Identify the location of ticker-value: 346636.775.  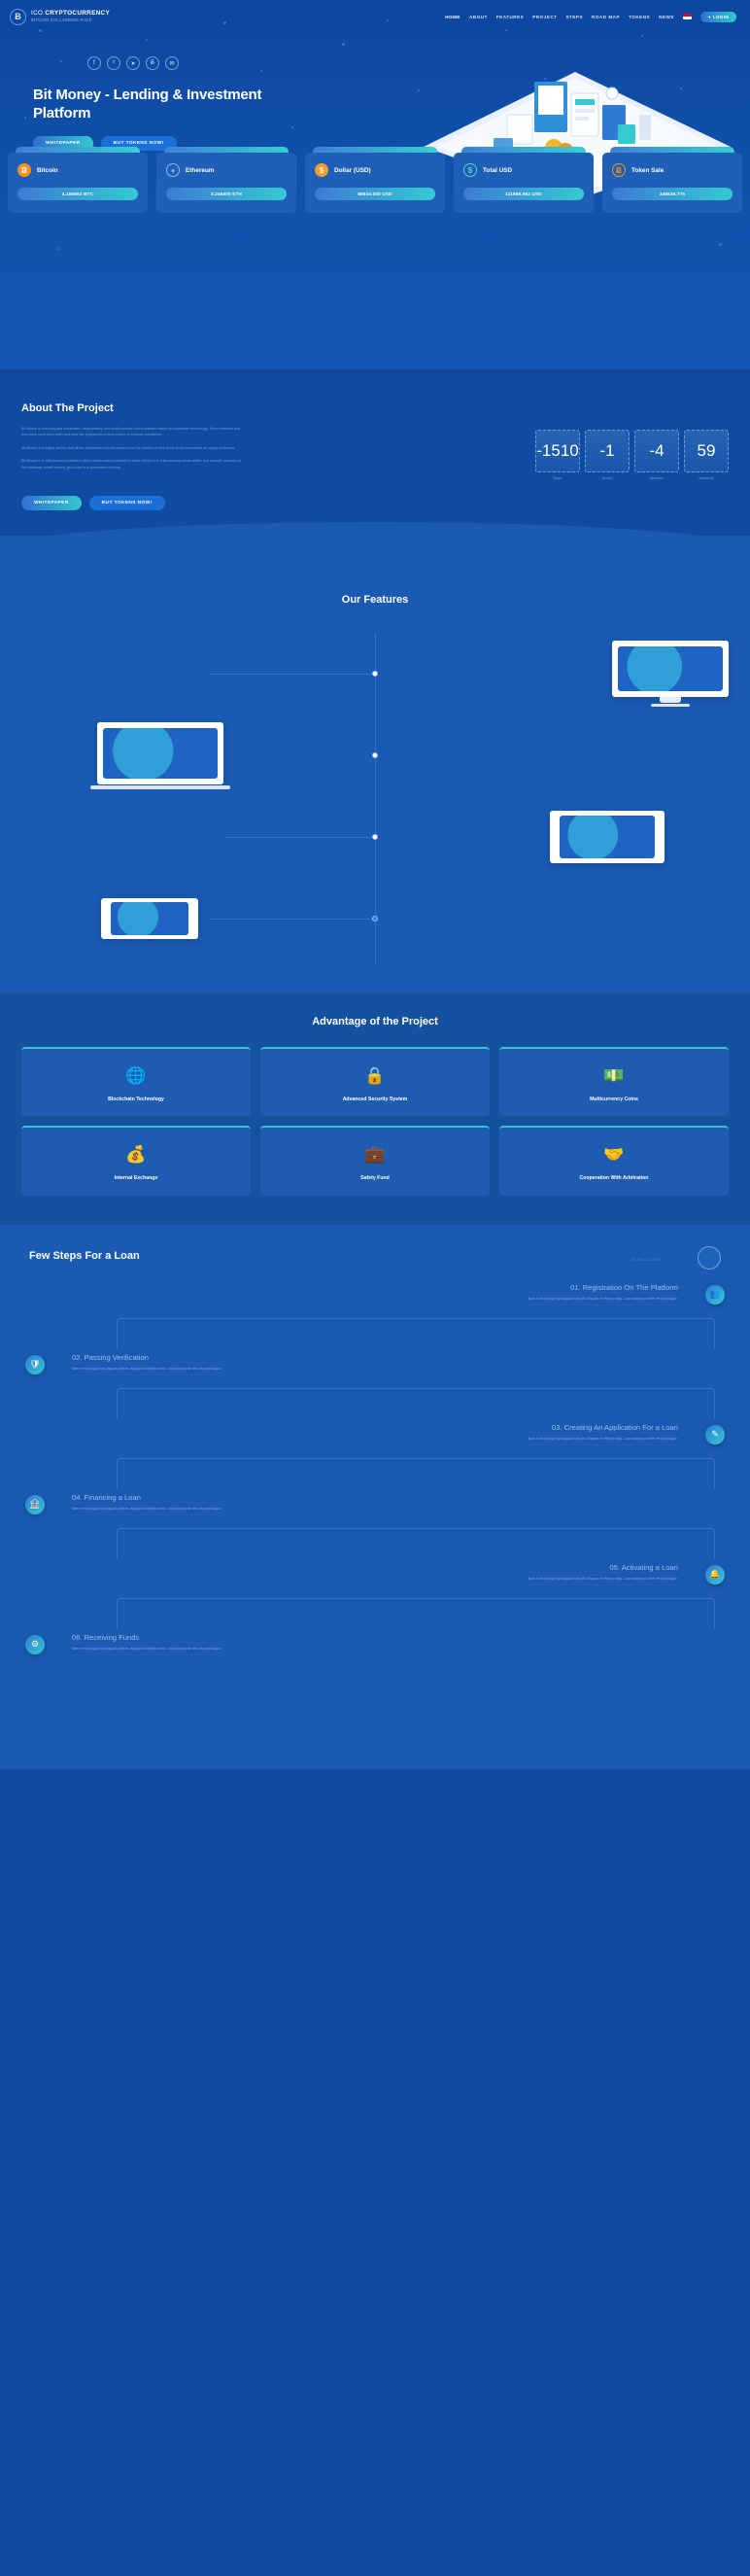
(672, 194).